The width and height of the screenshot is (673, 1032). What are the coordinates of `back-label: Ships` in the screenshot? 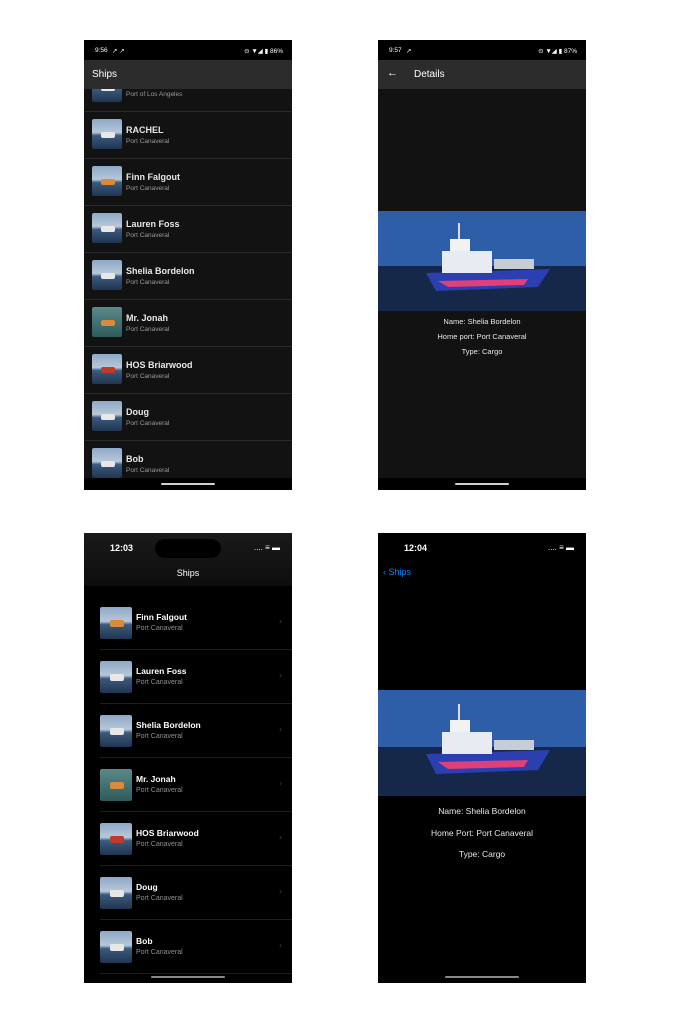 It's located at (400, 572).